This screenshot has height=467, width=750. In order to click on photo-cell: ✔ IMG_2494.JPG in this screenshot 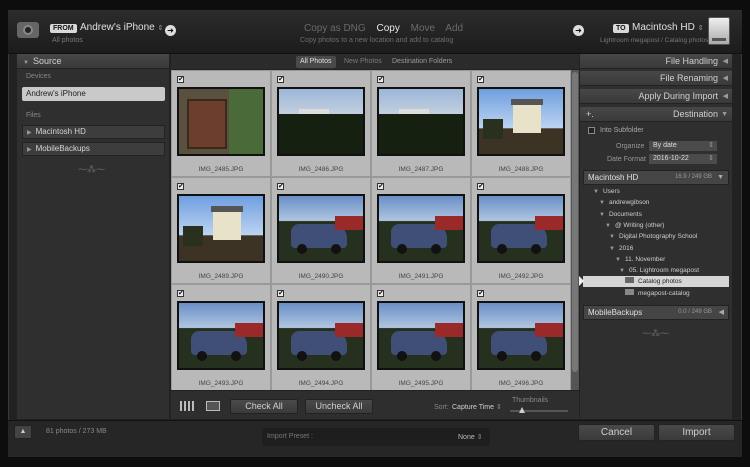, I will do `click(321, 337)`.